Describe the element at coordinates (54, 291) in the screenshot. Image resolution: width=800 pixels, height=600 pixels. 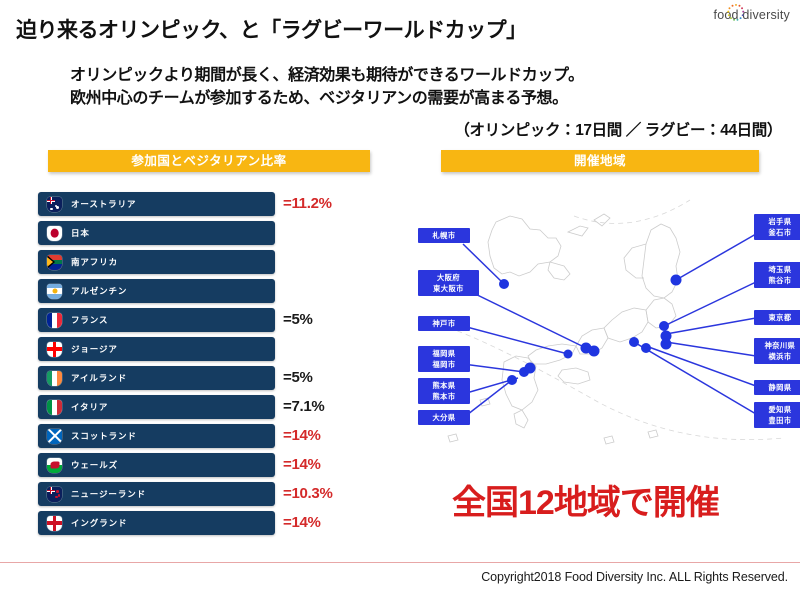
I see `flag-argentina-icon` at that location.